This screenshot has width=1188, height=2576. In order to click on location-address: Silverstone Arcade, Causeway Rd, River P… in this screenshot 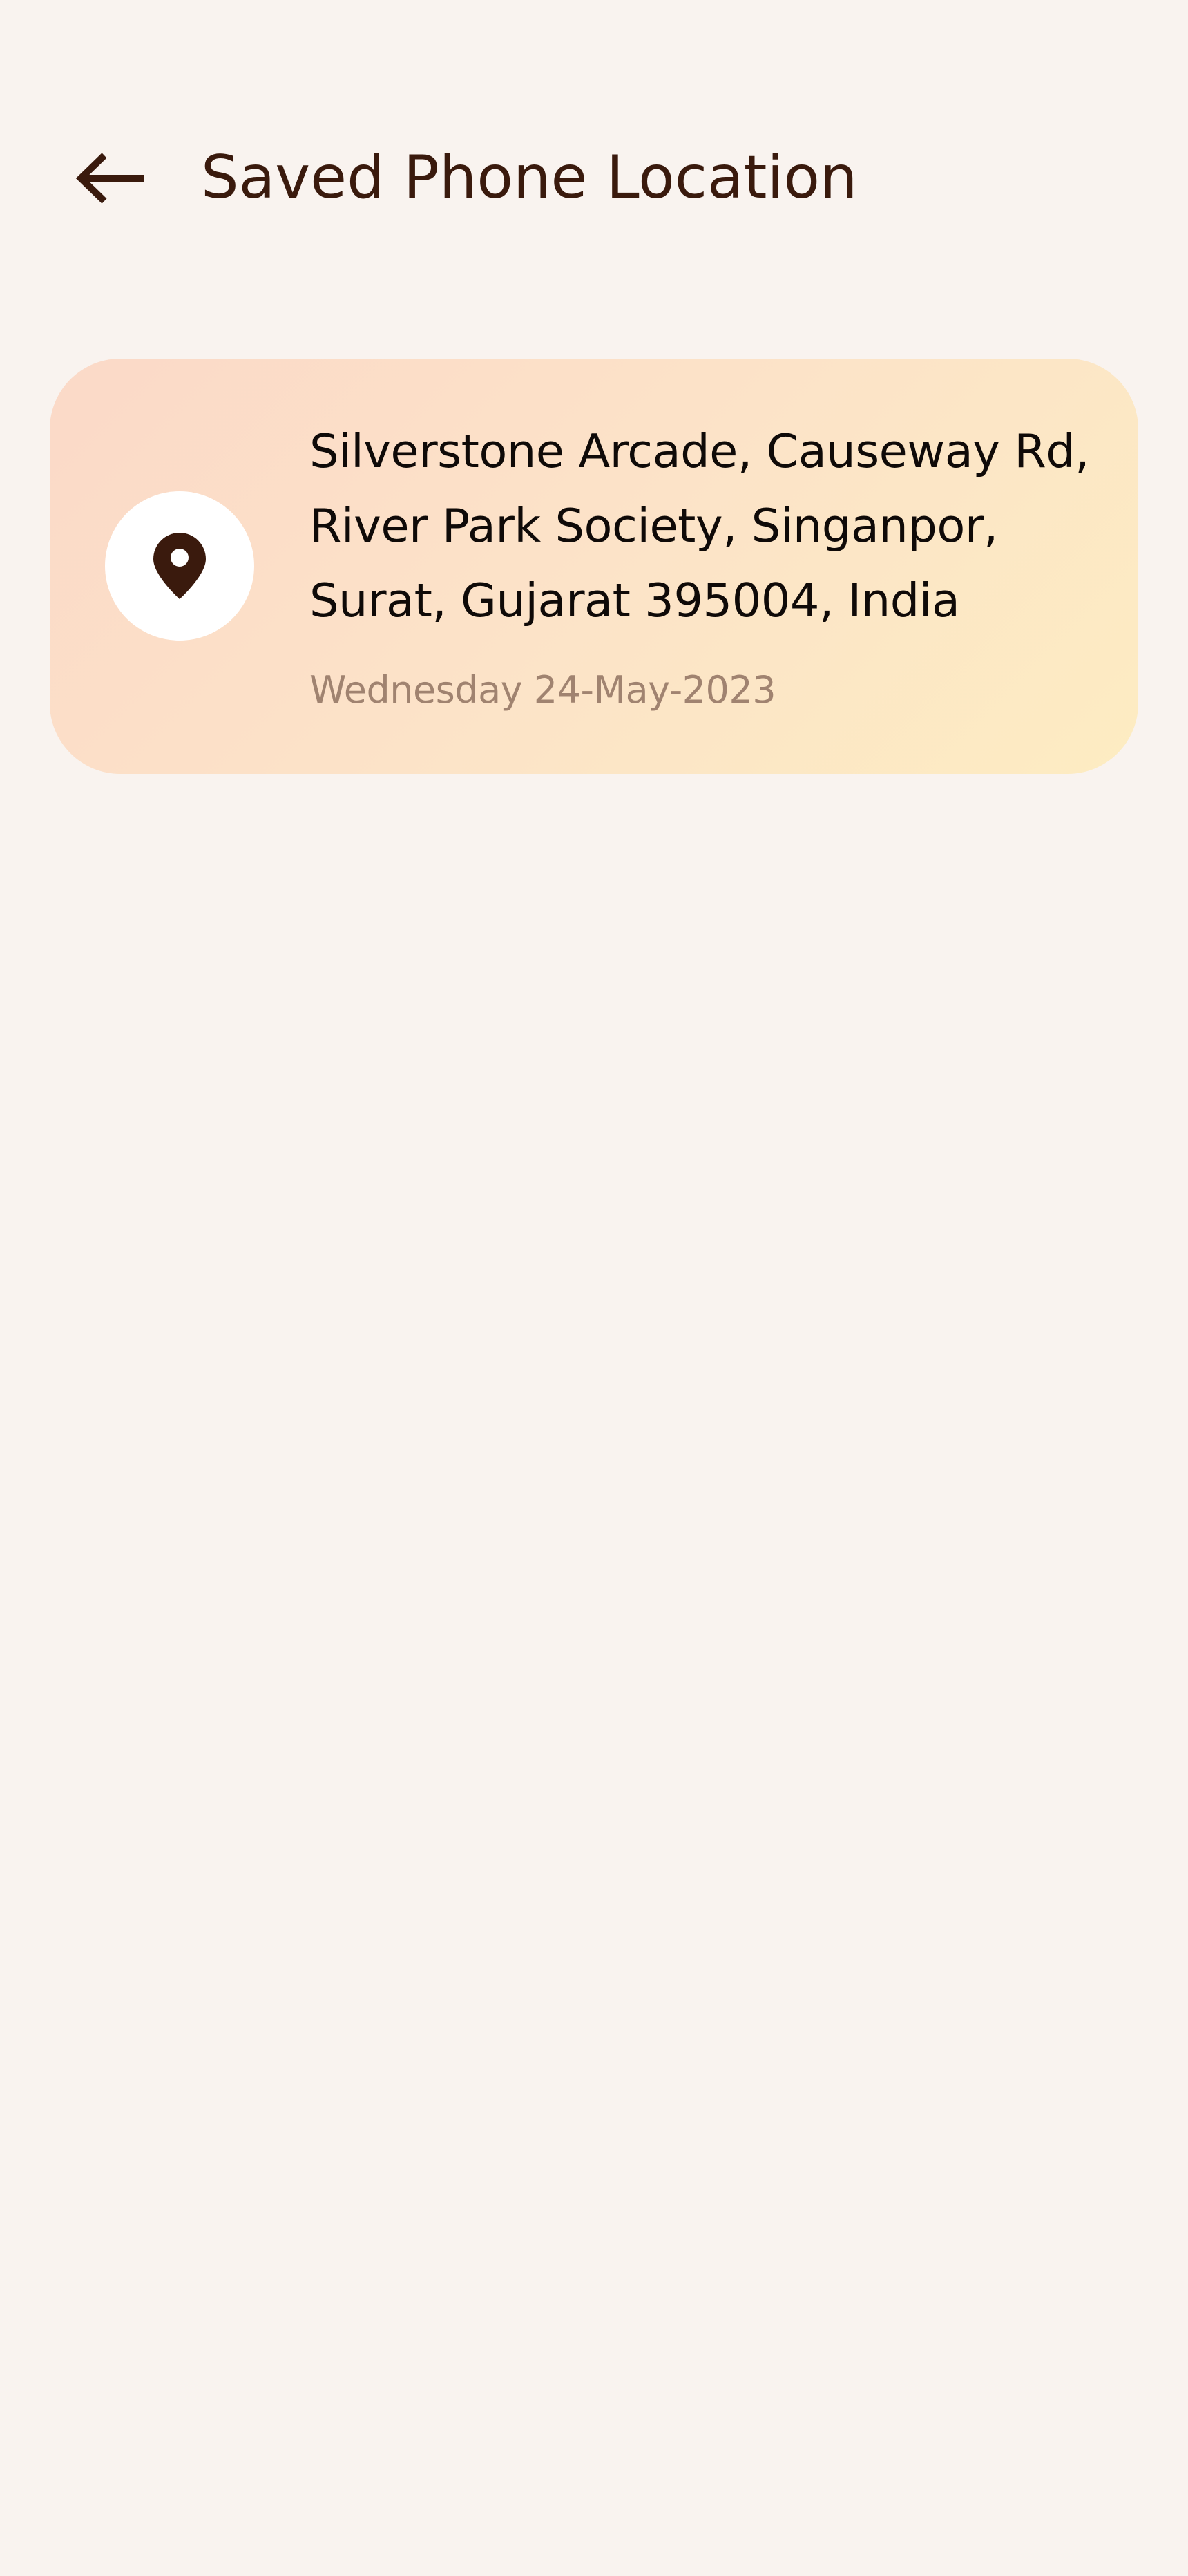, I will do `click(703, 526)`.